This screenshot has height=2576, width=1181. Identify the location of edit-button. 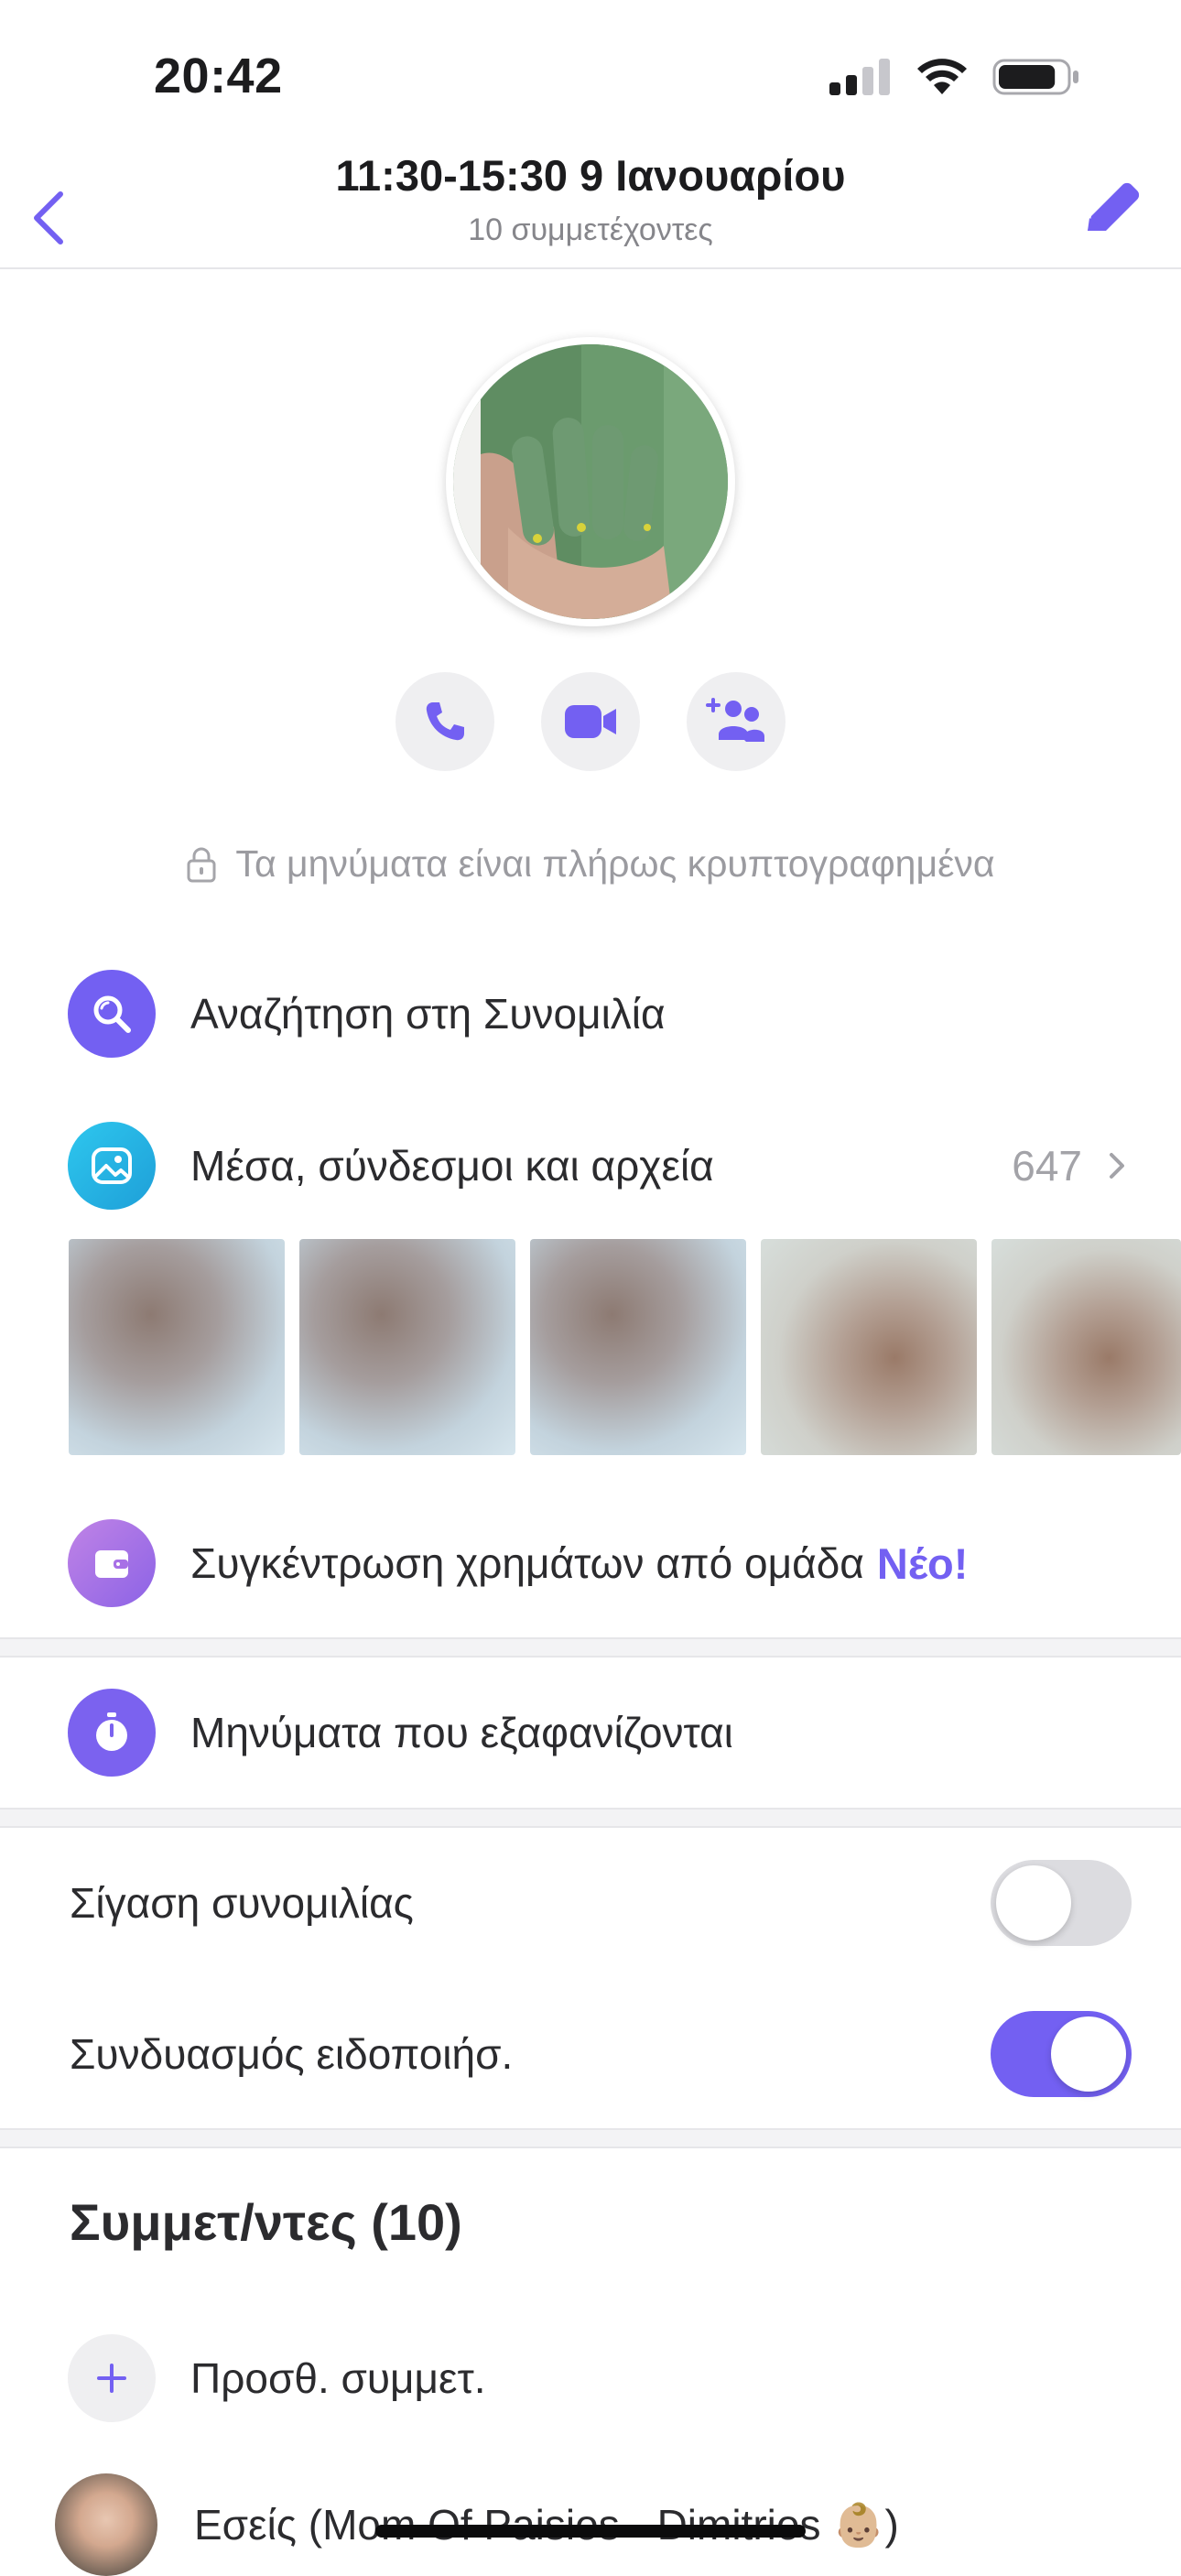
(1112, 210).